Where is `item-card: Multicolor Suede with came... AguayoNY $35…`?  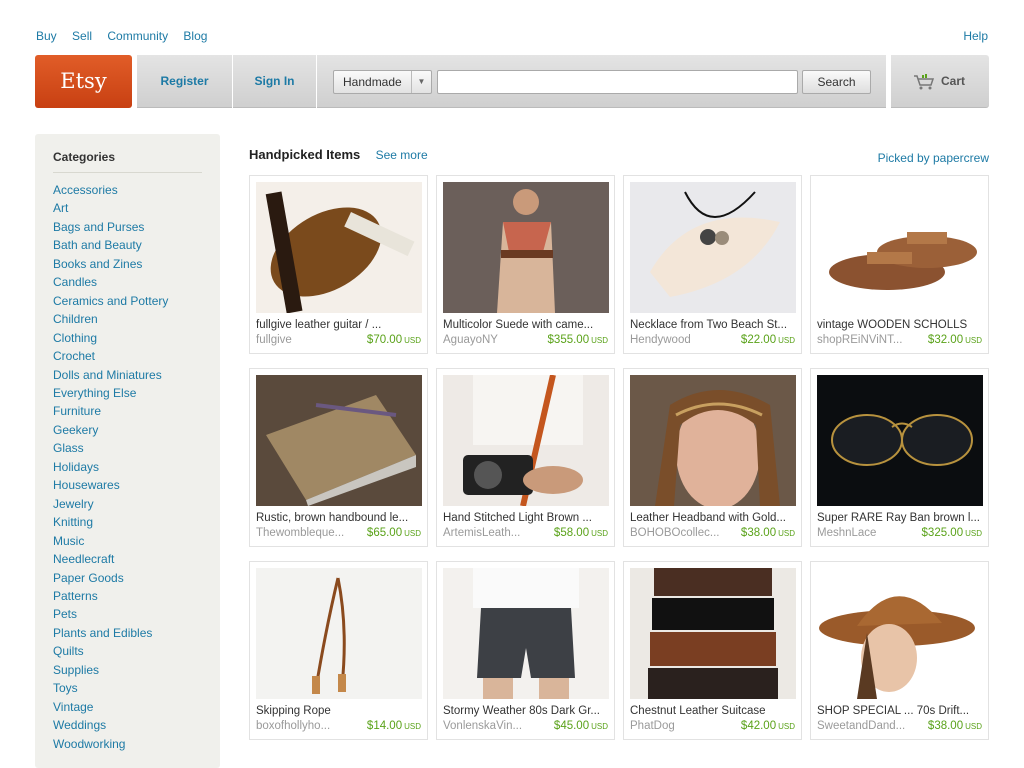
item-card: Multicolor Suede with came... AguayoNY $35… is located at coordinates (525, 264).